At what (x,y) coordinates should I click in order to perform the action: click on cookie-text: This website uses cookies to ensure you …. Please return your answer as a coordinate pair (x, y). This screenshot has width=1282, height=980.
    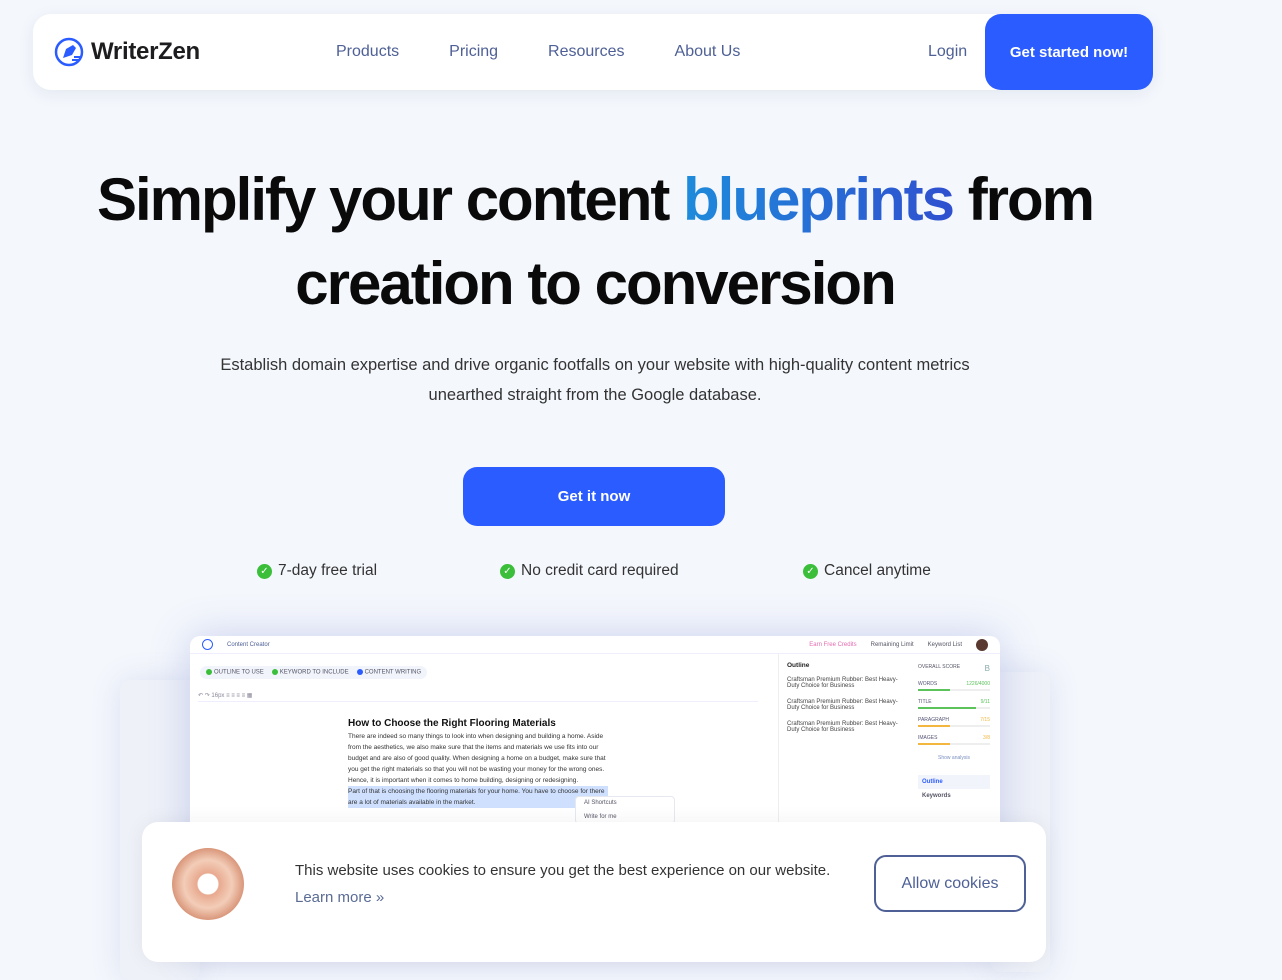
    Looking at the image, I should click on (563, 870).